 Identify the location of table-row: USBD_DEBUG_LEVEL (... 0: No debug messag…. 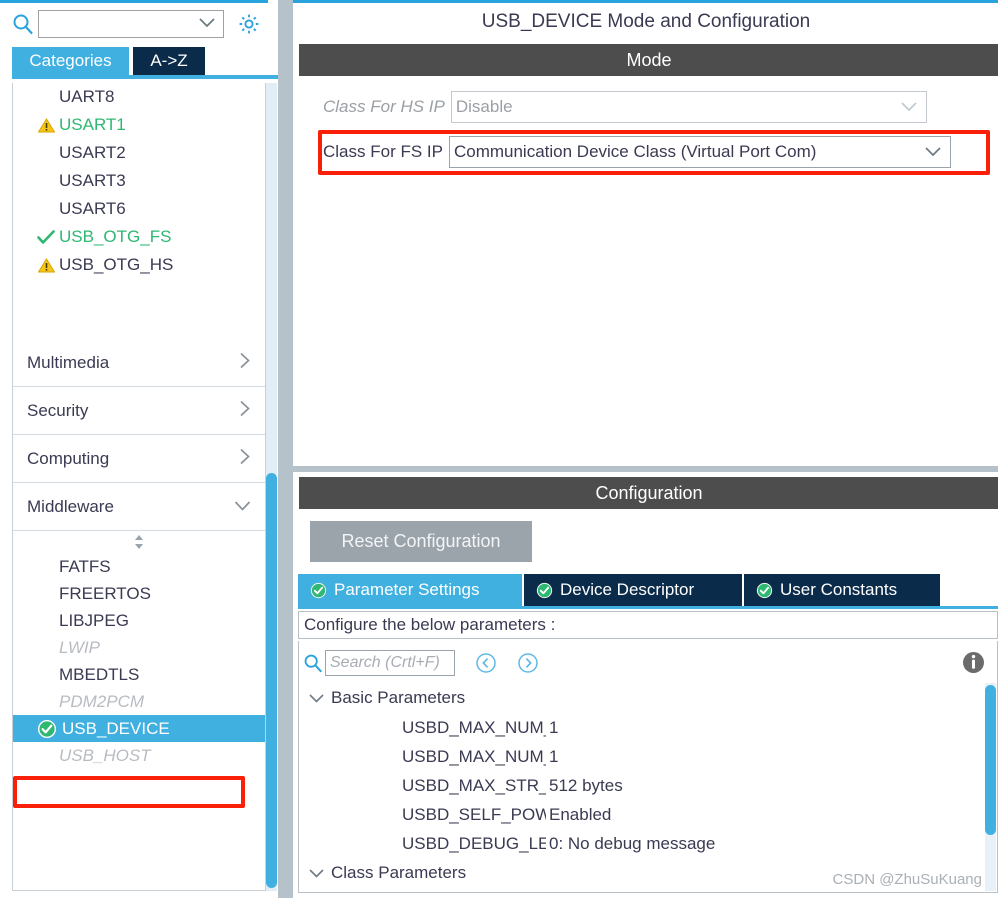
(644, 843).